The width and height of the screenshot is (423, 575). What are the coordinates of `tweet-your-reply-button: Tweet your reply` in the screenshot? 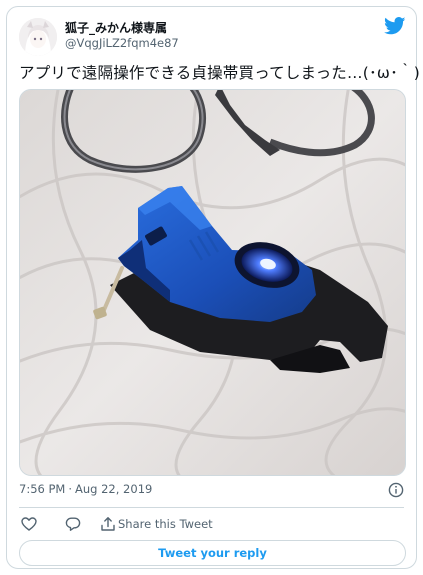 It's located at (212, 553).